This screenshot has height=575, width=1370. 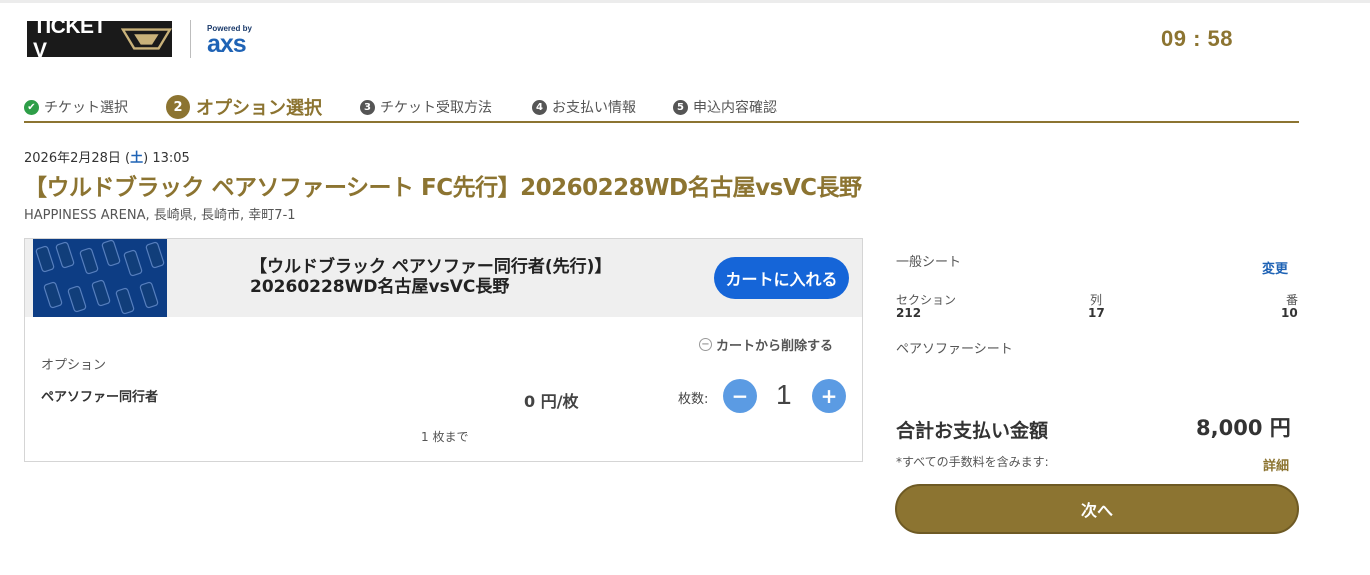 I want to click on ticketv-logo: TICKET V, so click(x=99, y=38).